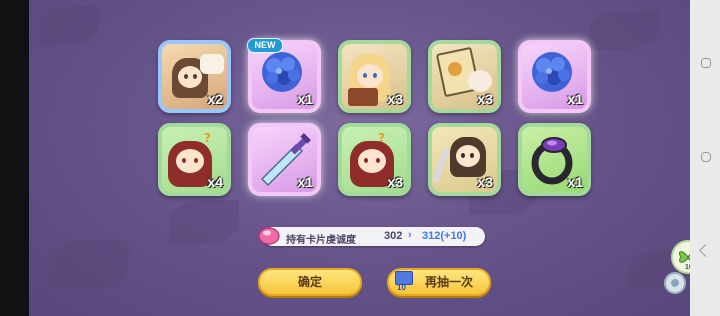 The width and height of the screenshot is (720, 316). Describe the element at coordinates (207, 138) in the screenshot. I see `question-mark-icon: ?` at that location.